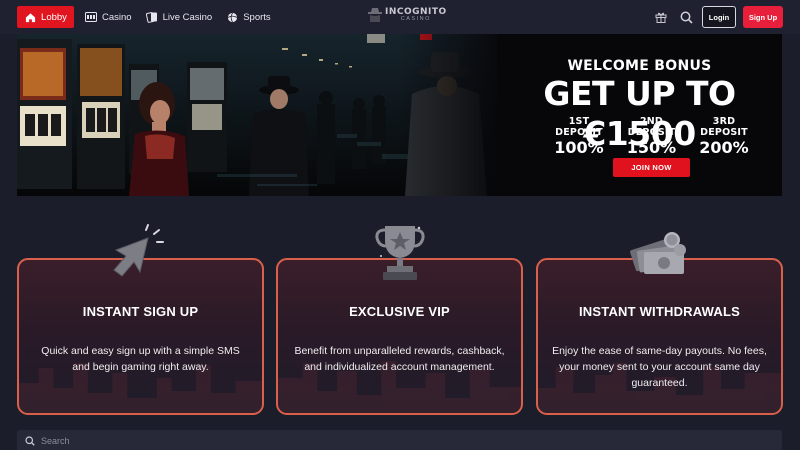 The image size is (800, 450). What do you see at coordinates (415, 18) in the screenshot?
I see `logo-subtitle: CASINO` at bounding box center [415, 18].